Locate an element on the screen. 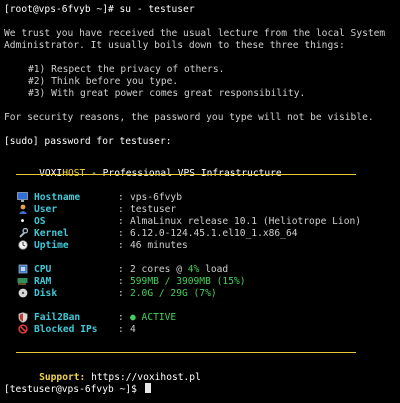  disk-value: 2.0G / 29G (7%) is located at coordinates (173, 293).